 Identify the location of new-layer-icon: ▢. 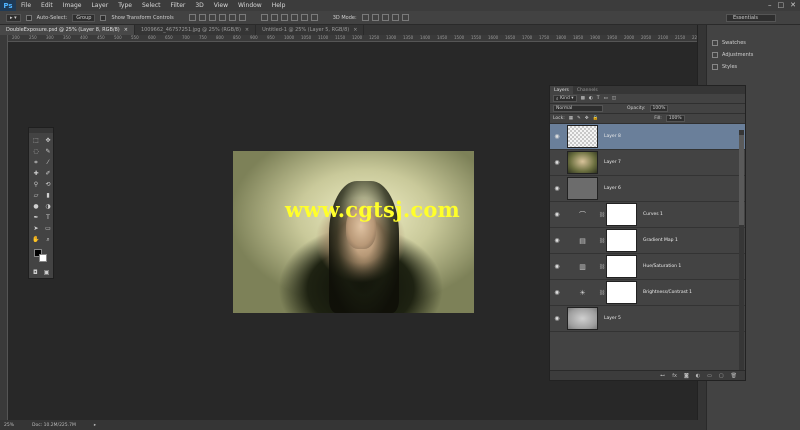
(721, 376).